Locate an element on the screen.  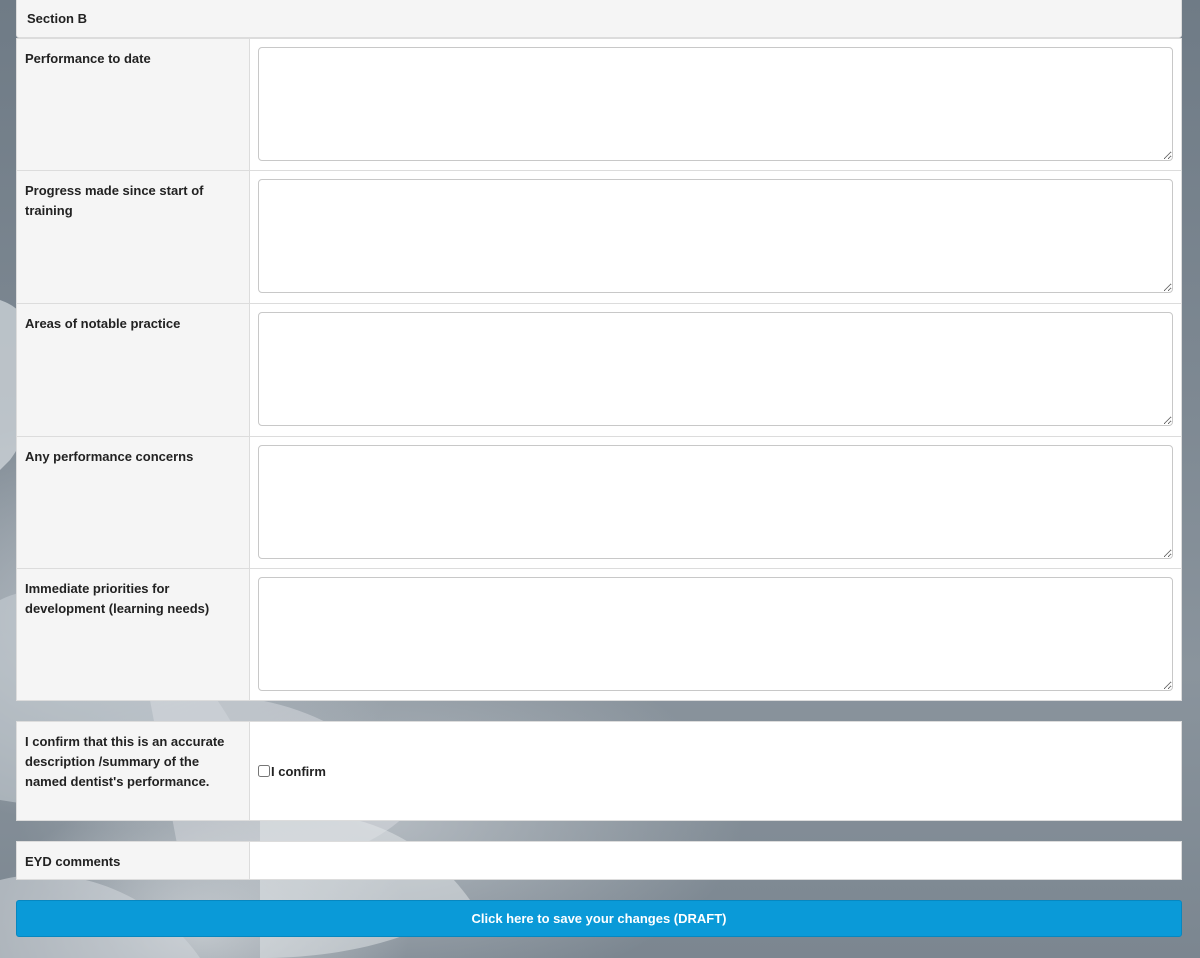
confirm-checkbox is located at coordinates (264, 771).